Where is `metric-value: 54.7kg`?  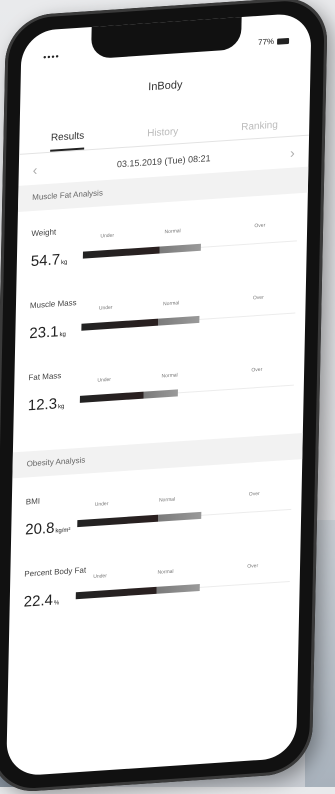 metric-value: 54.7kg is located at coordinates (49, 261).